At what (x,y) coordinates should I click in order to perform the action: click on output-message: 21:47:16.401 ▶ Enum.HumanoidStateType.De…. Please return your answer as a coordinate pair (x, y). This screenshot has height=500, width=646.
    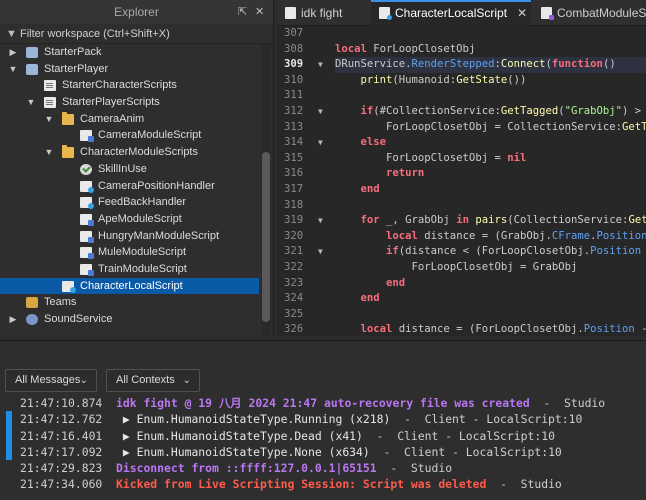
    Looking at the image, I should click on (323, 435).